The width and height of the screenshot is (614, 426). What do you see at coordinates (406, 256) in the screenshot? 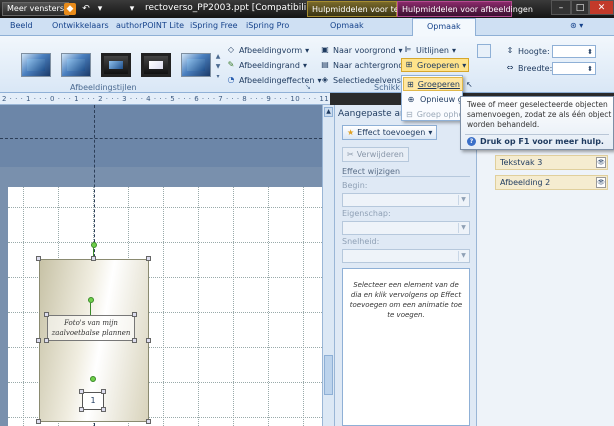
I see `snelheid-dropdown: ▼` at bounding box center [406, 256].